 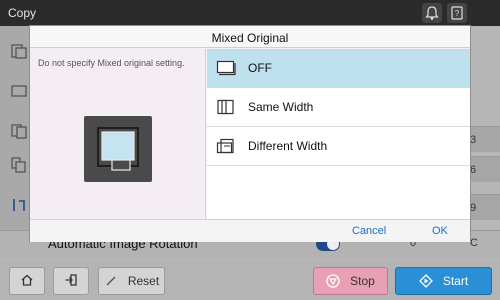 I want to click on option-off: OFF, so click(x=338, y=68).